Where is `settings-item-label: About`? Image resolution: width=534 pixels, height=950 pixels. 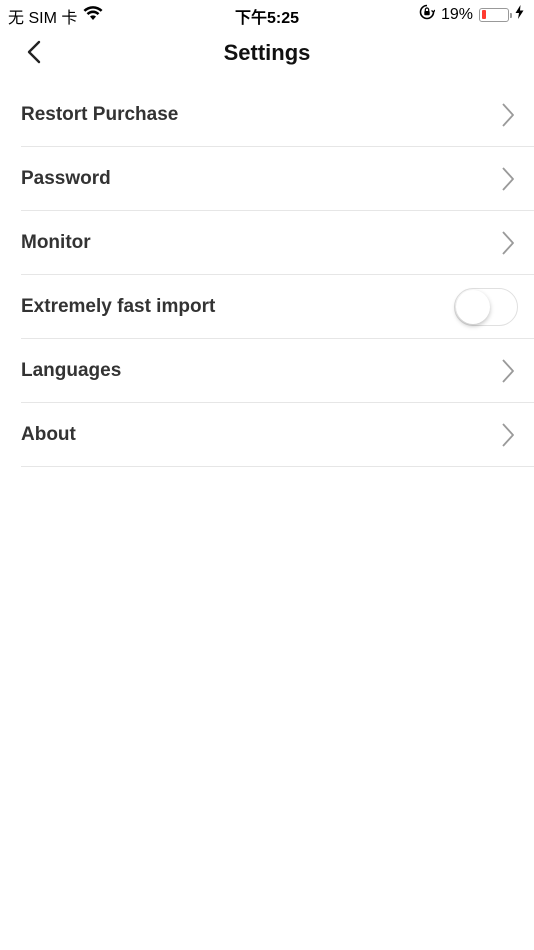 settings-item-label: About is located at coordinates (48, 434).